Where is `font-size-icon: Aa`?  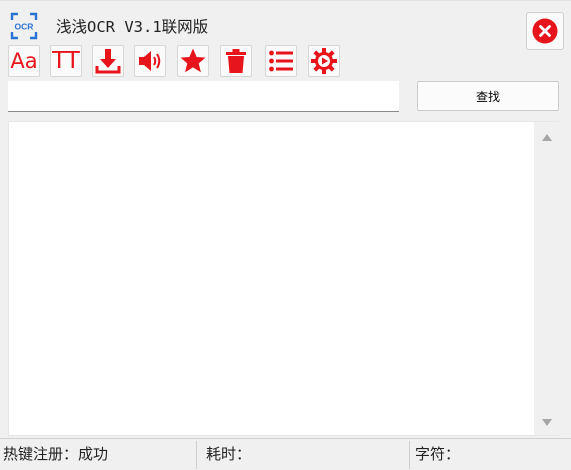
font-size-icon: Aa is located at coordinates (24, 60).